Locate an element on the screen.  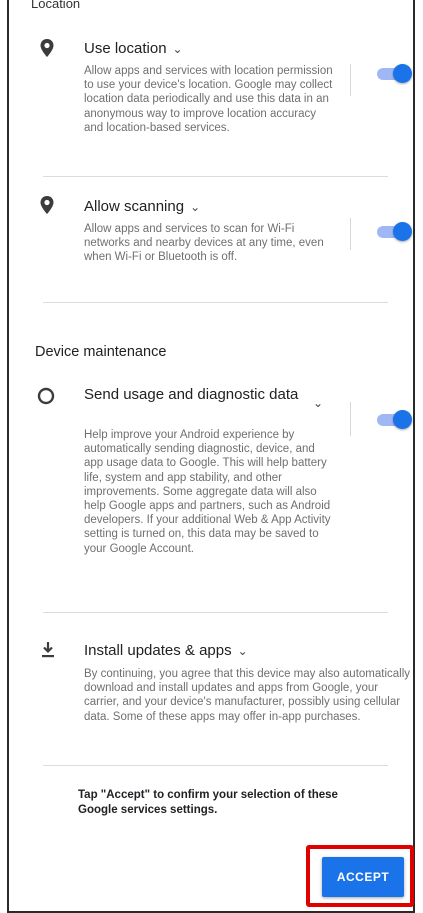
section-heading-location: Location is located at coordinates (56, 5).